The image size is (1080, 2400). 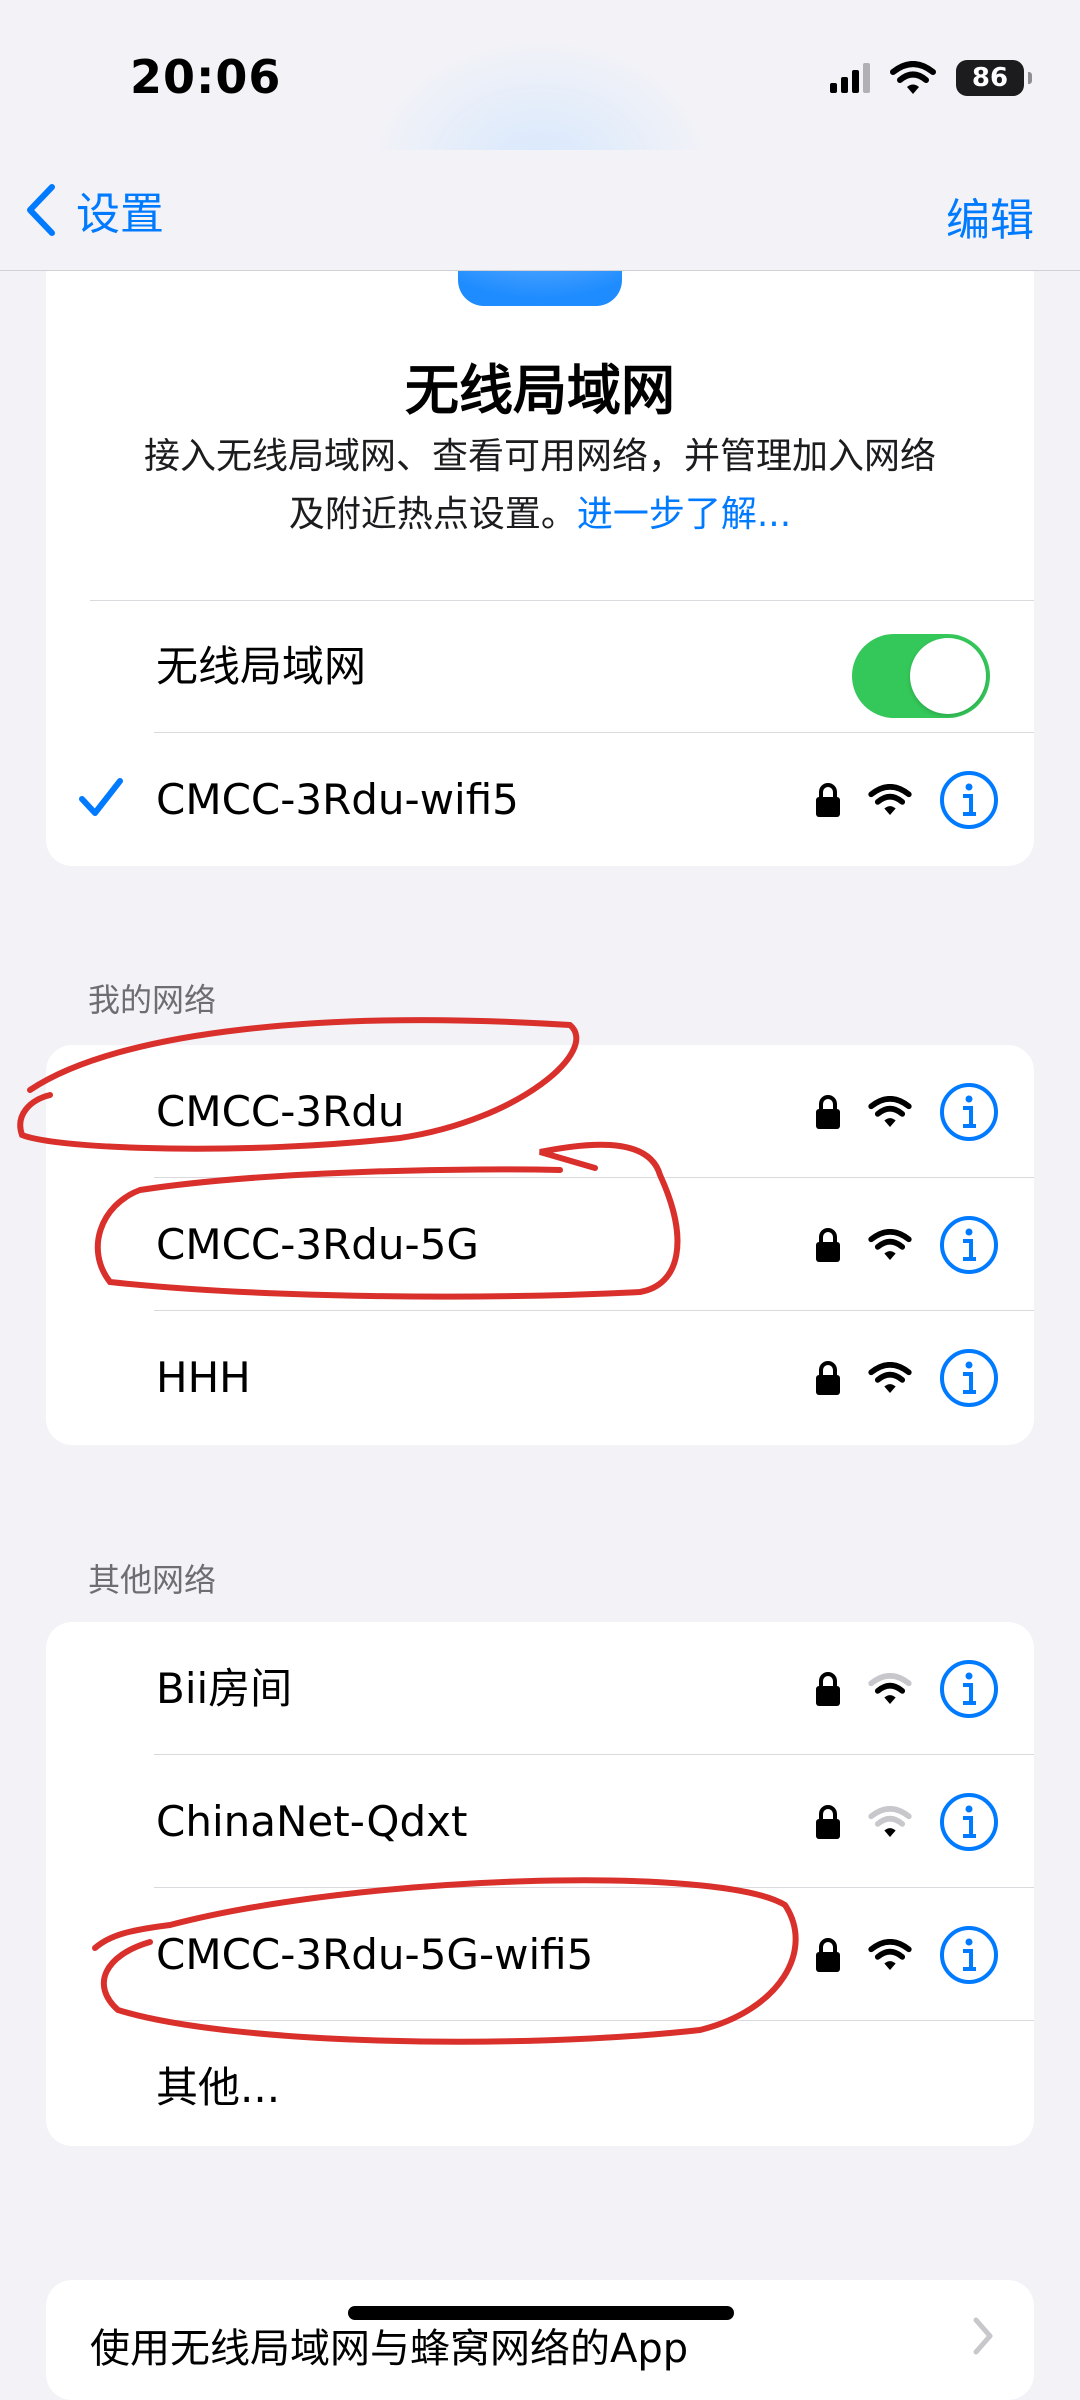 I want to click on connected-network-row: CMCC-3Rdu-wifi5, so click(x=540, y=799).